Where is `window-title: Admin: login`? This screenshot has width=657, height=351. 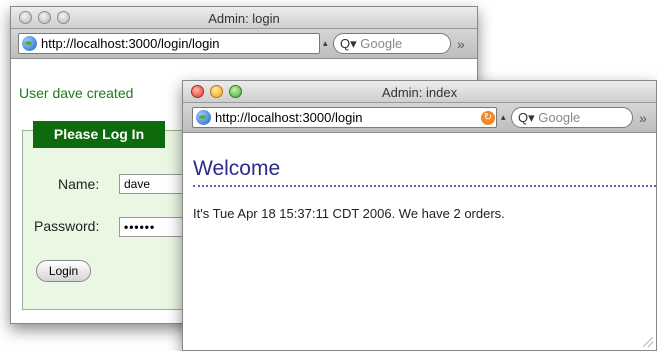
window-title: Admin: login is located at coordinates (244, 18).